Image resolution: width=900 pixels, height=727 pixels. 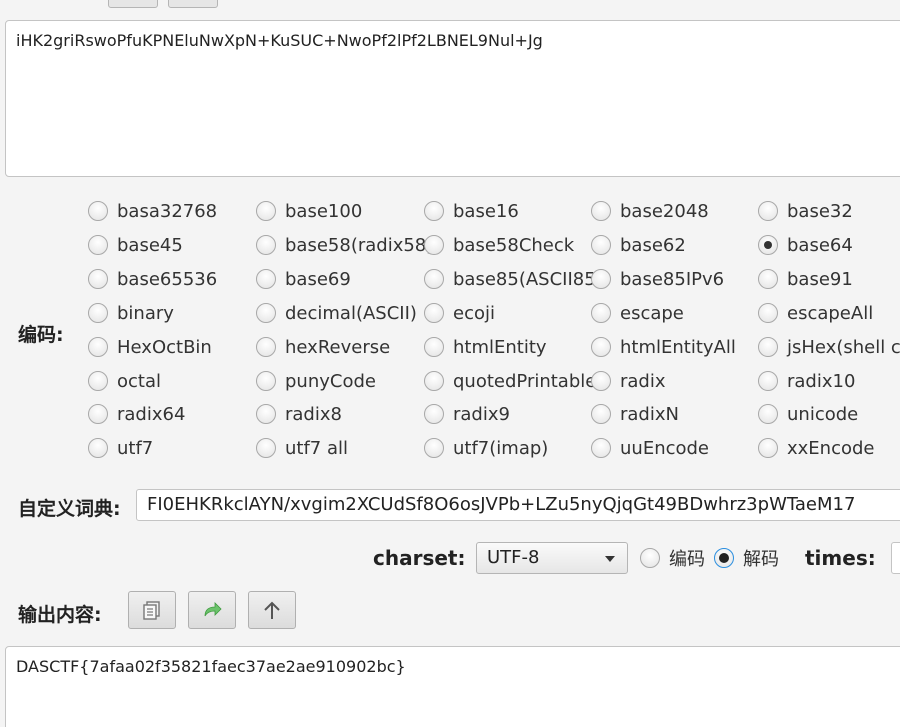 I want to click on encoding-option: utf7(imap), so click(x=486, y=448).